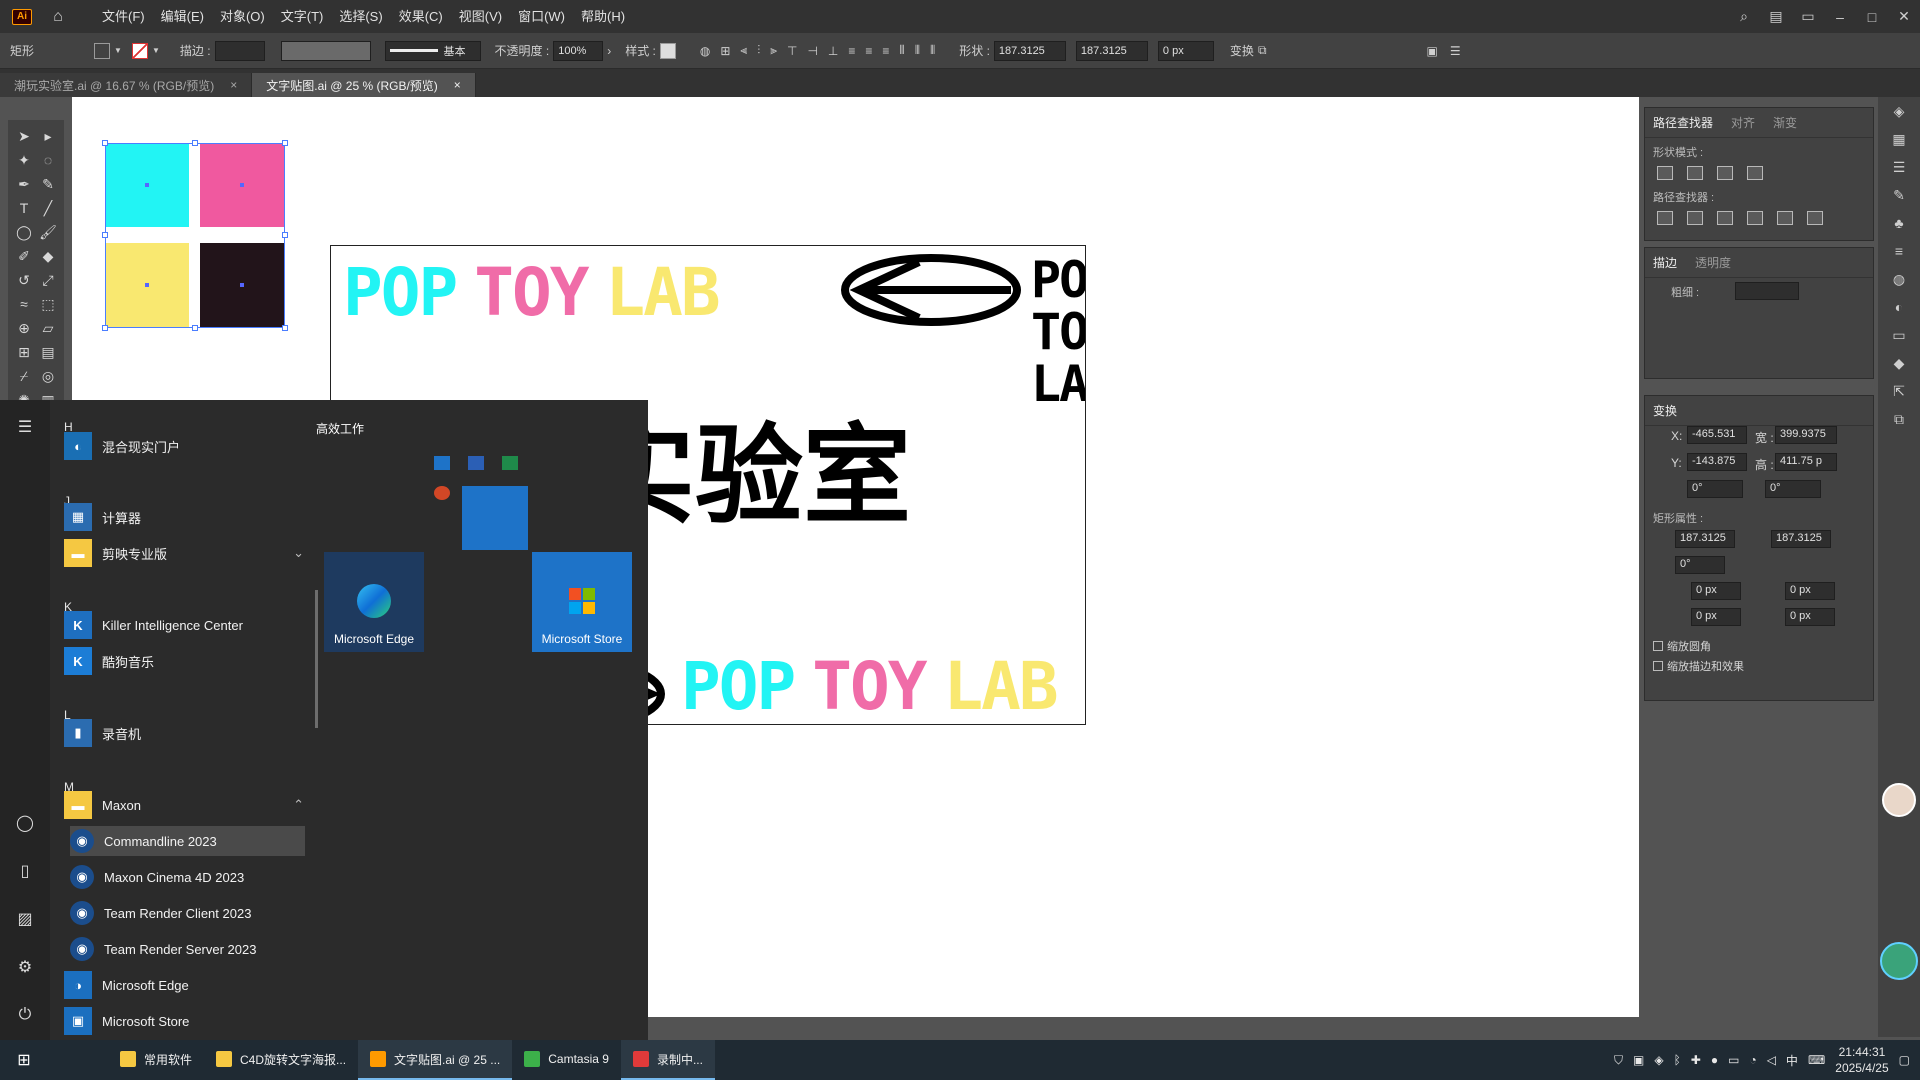 The width and height of the screenshot is (1920, 1080). What do you see at coordinates (1899, 961) in the screenshot?
I see `assistant-bubble-icon` at bounding box center [1899, 961].